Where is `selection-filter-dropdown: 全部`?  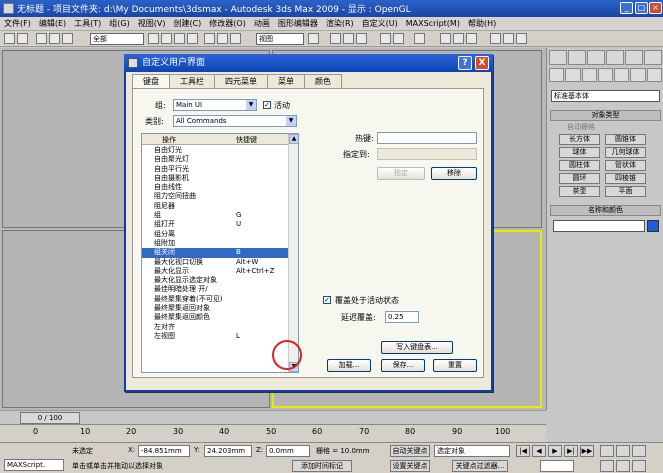
selection-filter-dropdown: 全部 is located at coordinates (117, 39).